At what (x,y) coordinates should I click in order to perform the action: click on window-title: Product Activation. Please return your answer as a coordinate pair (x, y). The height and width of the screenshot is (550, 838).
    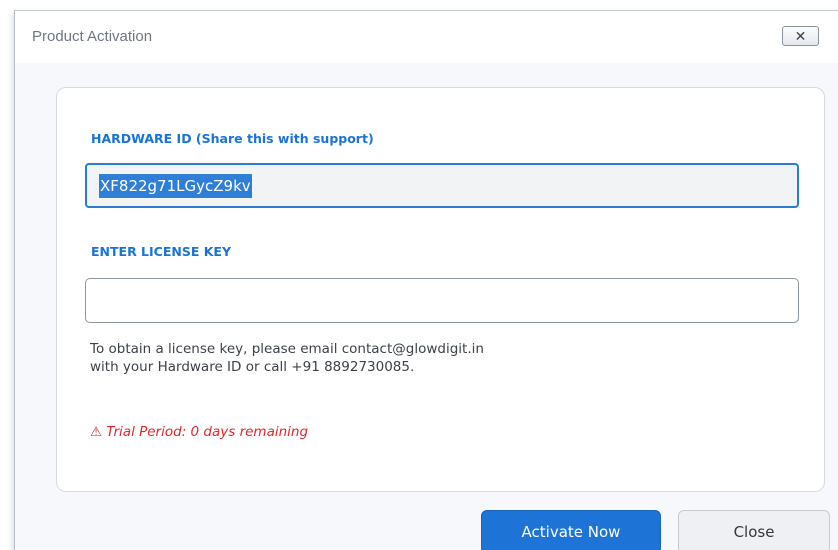
    Looking at the image, I should click on (92, 36).